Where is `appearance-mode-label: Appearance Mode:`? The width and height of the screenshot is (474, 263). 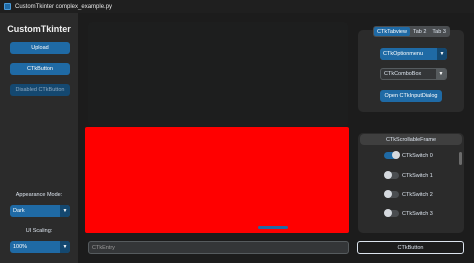
appearance-mode-label: Appearance Mode: is located at coordinates (39, 195).